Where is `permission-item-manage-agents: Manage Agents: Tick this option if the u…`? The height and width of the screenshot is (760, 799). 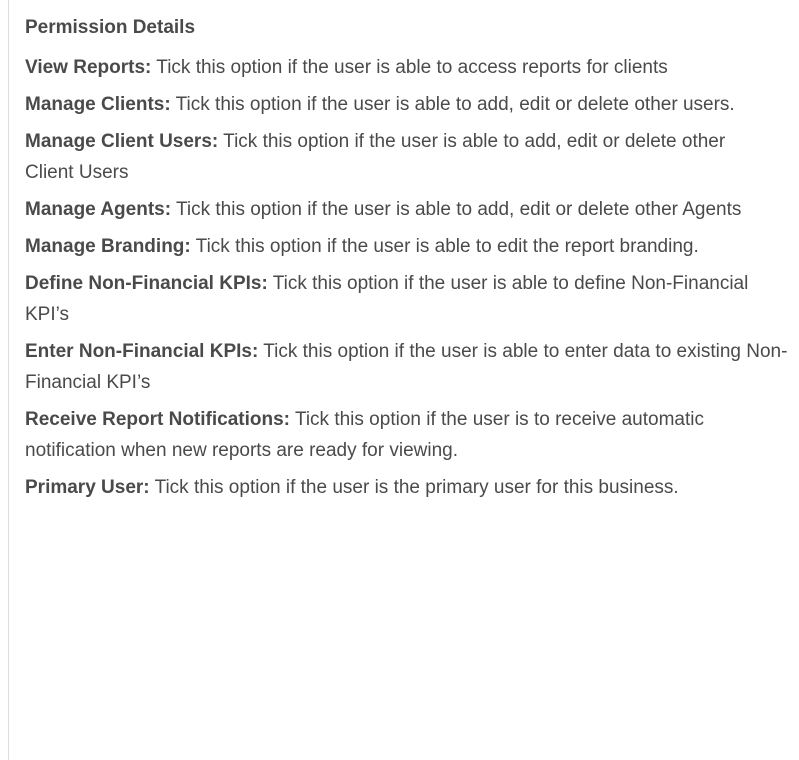
permission-item-manage-agents: Manage Agents: Tick this option if the u… is located at coordinates (402, 209).